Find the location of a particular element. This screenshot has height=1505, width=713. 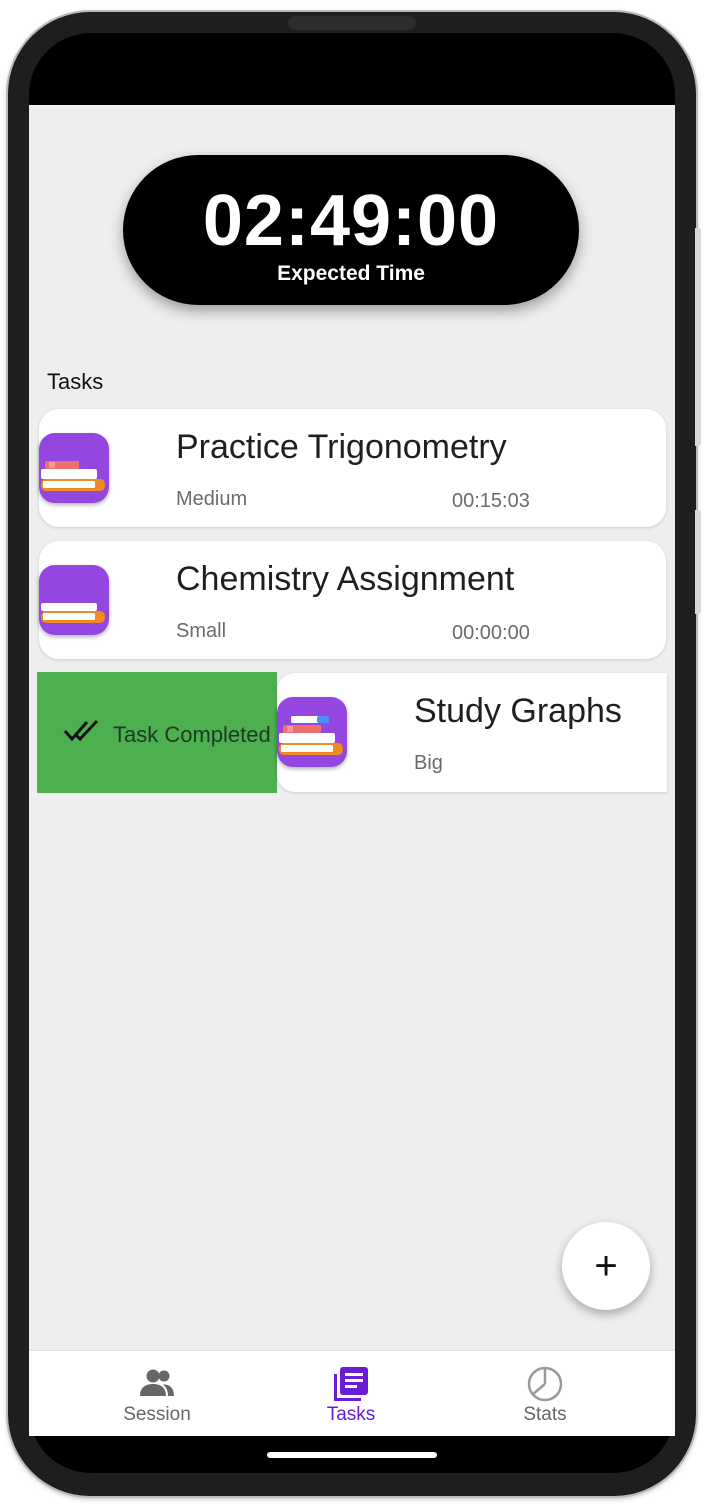

timer-value: 02:49:00 is located at coordinates (351, 221).